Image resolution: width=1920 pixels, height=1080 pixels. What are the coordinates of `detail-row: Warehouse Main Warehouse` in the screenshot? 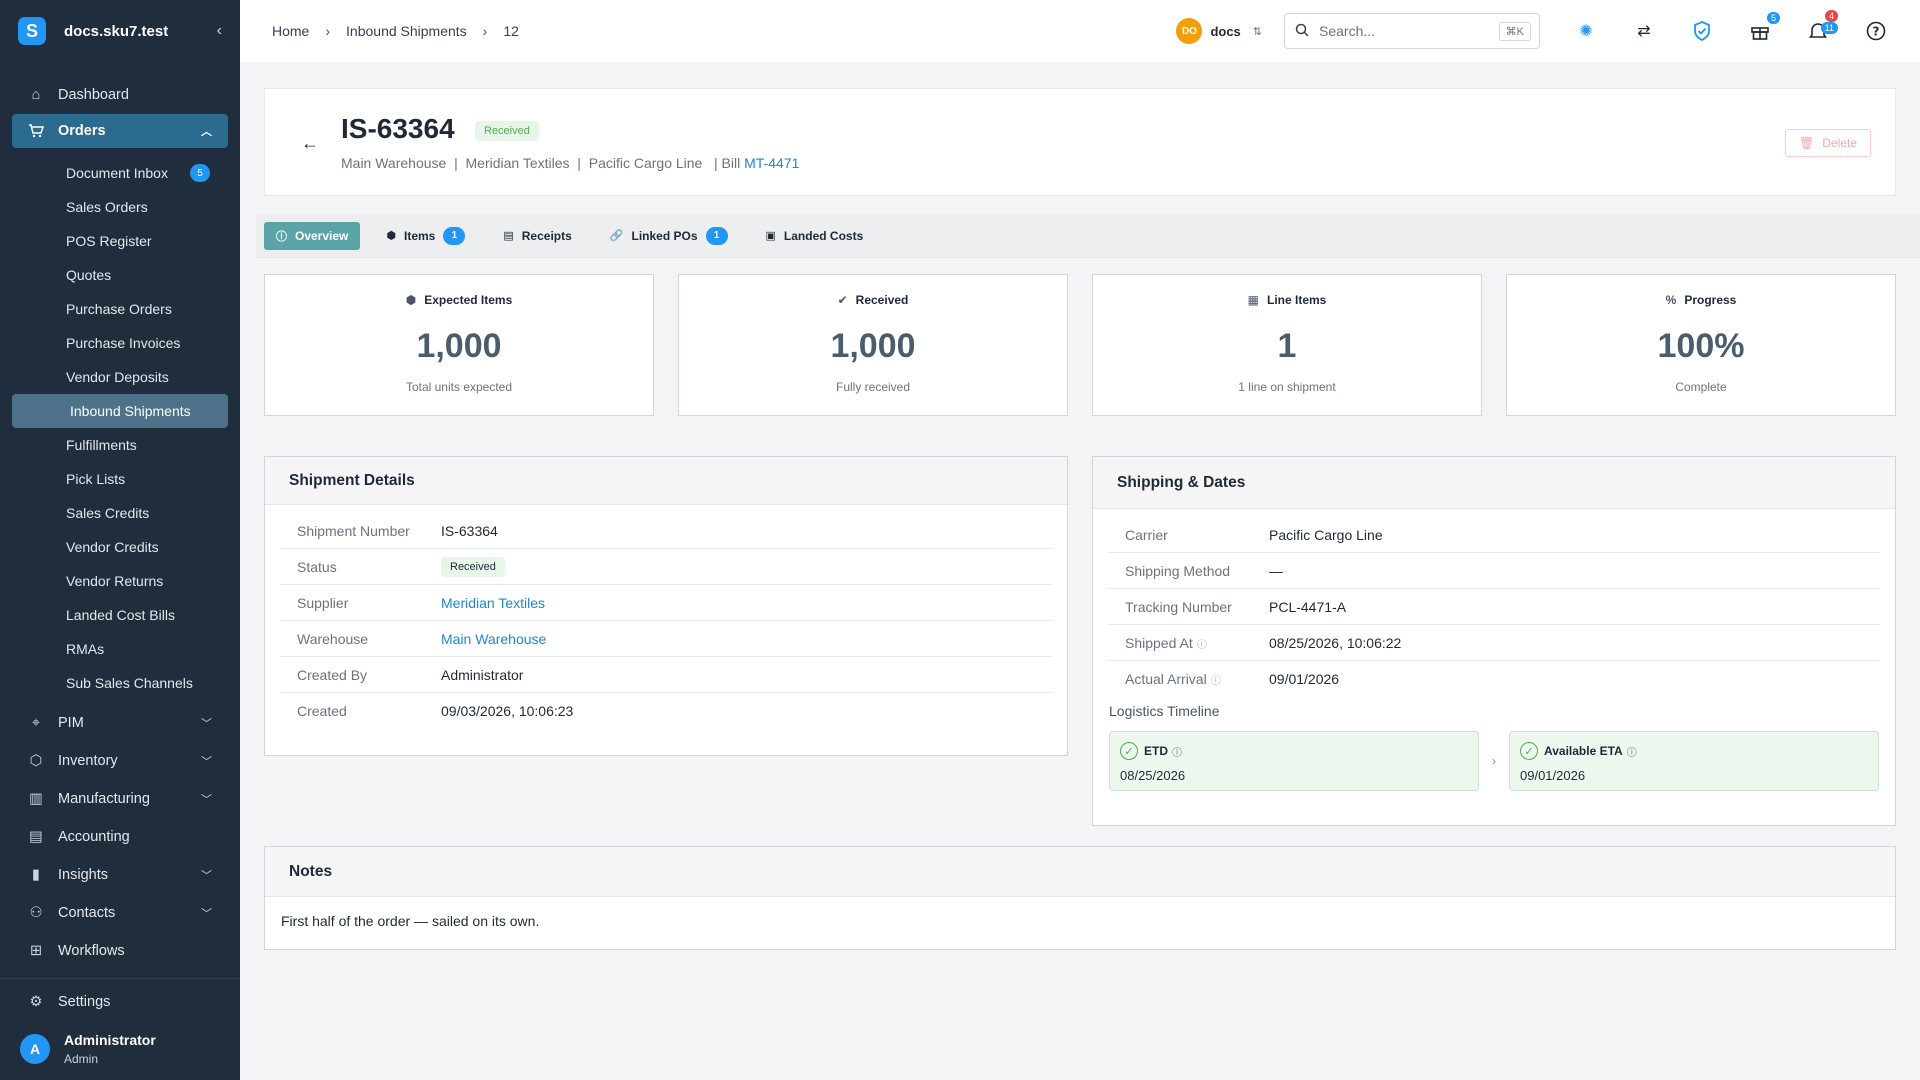 It's located at (666, 639).